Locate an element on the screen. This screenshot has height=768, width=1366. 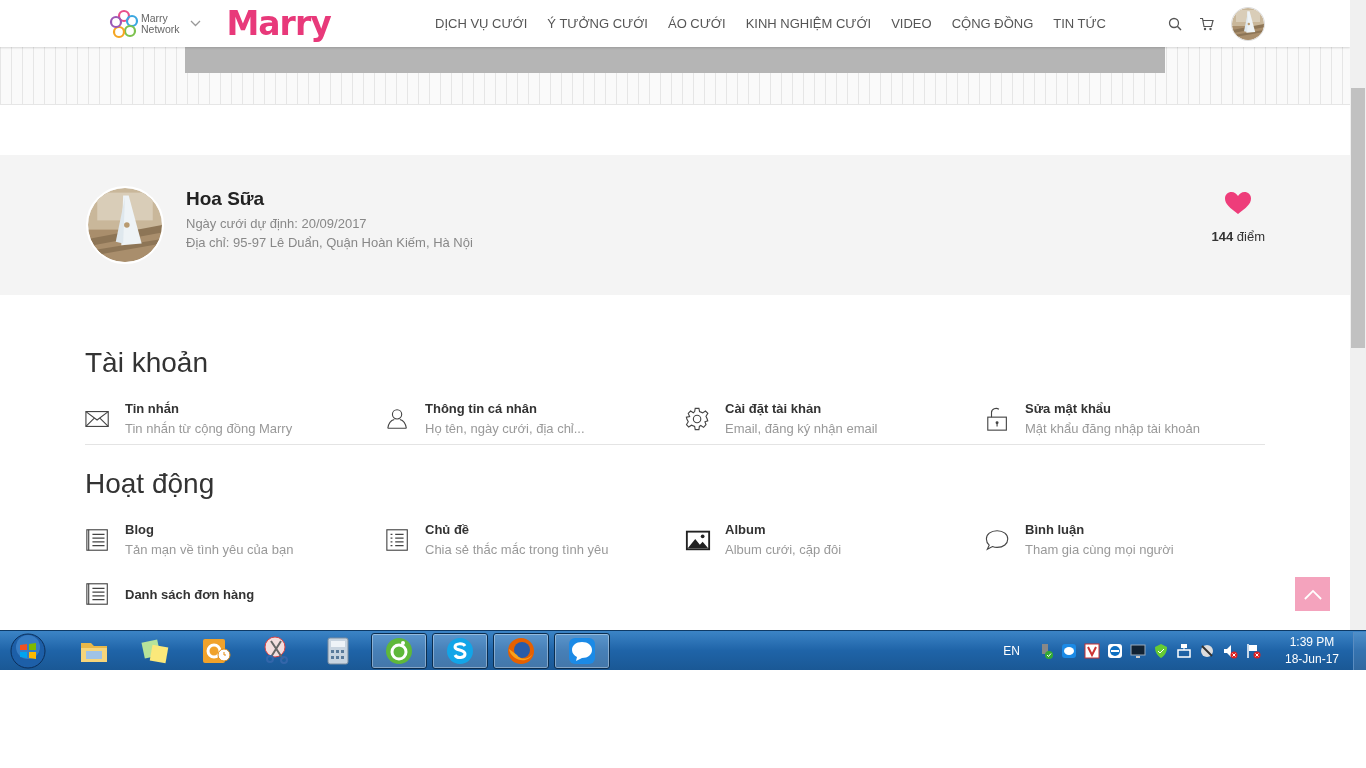
section-heading: Hoạt động is located at coordinates (150, 484).